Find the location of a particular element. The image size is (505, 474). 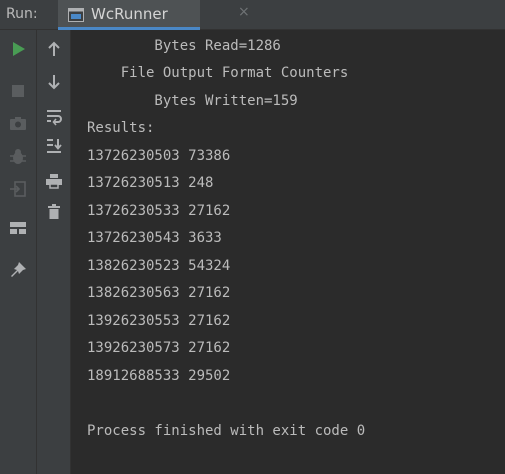

scroll-down-icon is located at coordinates (54, 82).